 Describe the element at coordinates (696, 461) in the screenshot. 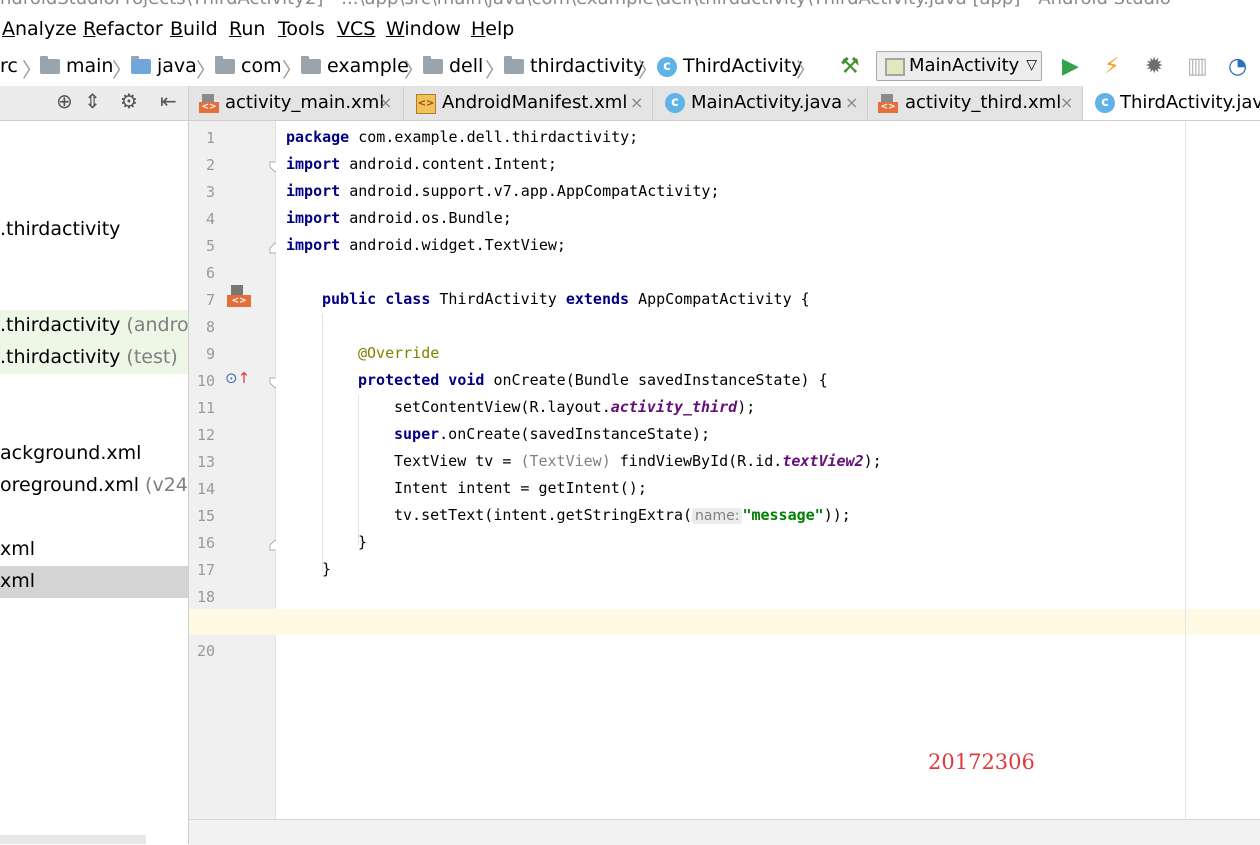

I see `code-text: findViewById(R.id.` at that location.